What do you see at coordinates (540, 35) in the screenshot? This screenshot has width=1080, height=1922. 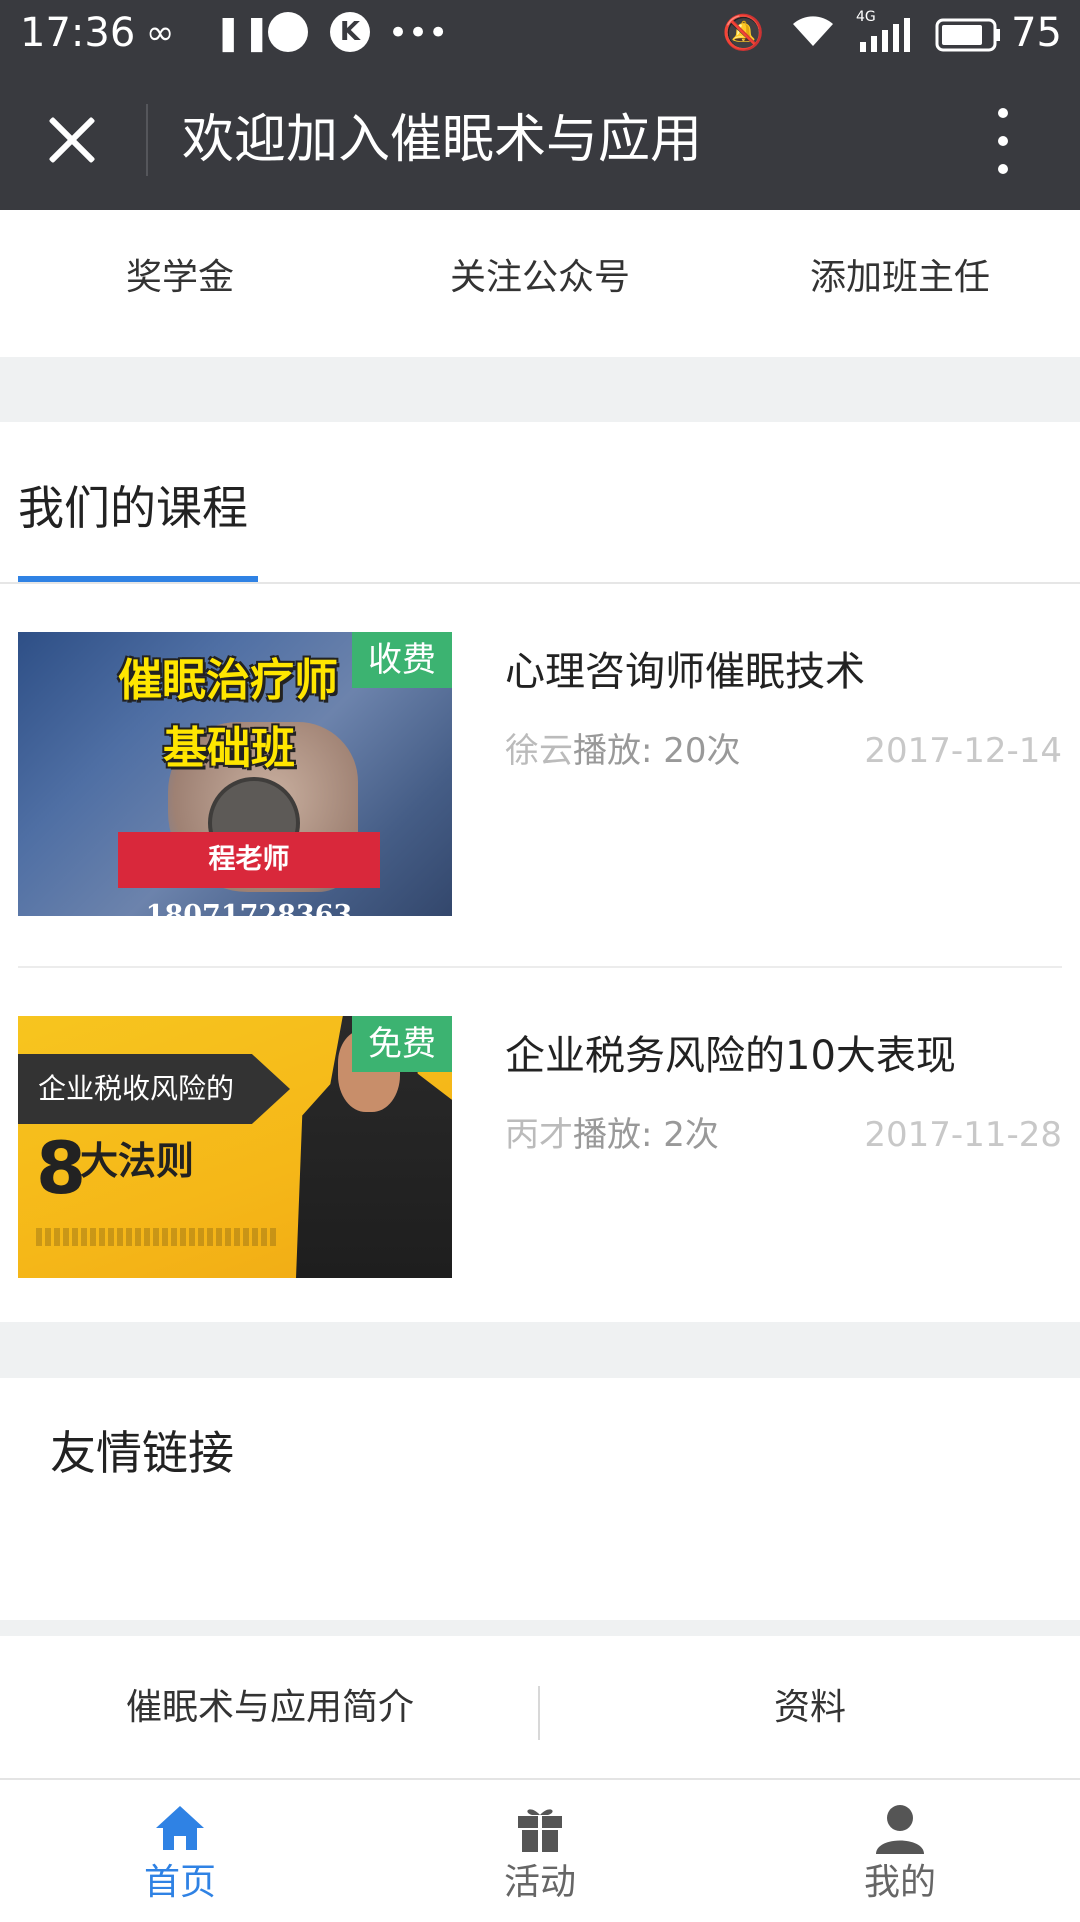 I see `status-bar: 17:36 ∞ ❚❚ K ••• 🔕 4G 75` at bounding box center [540, 35].